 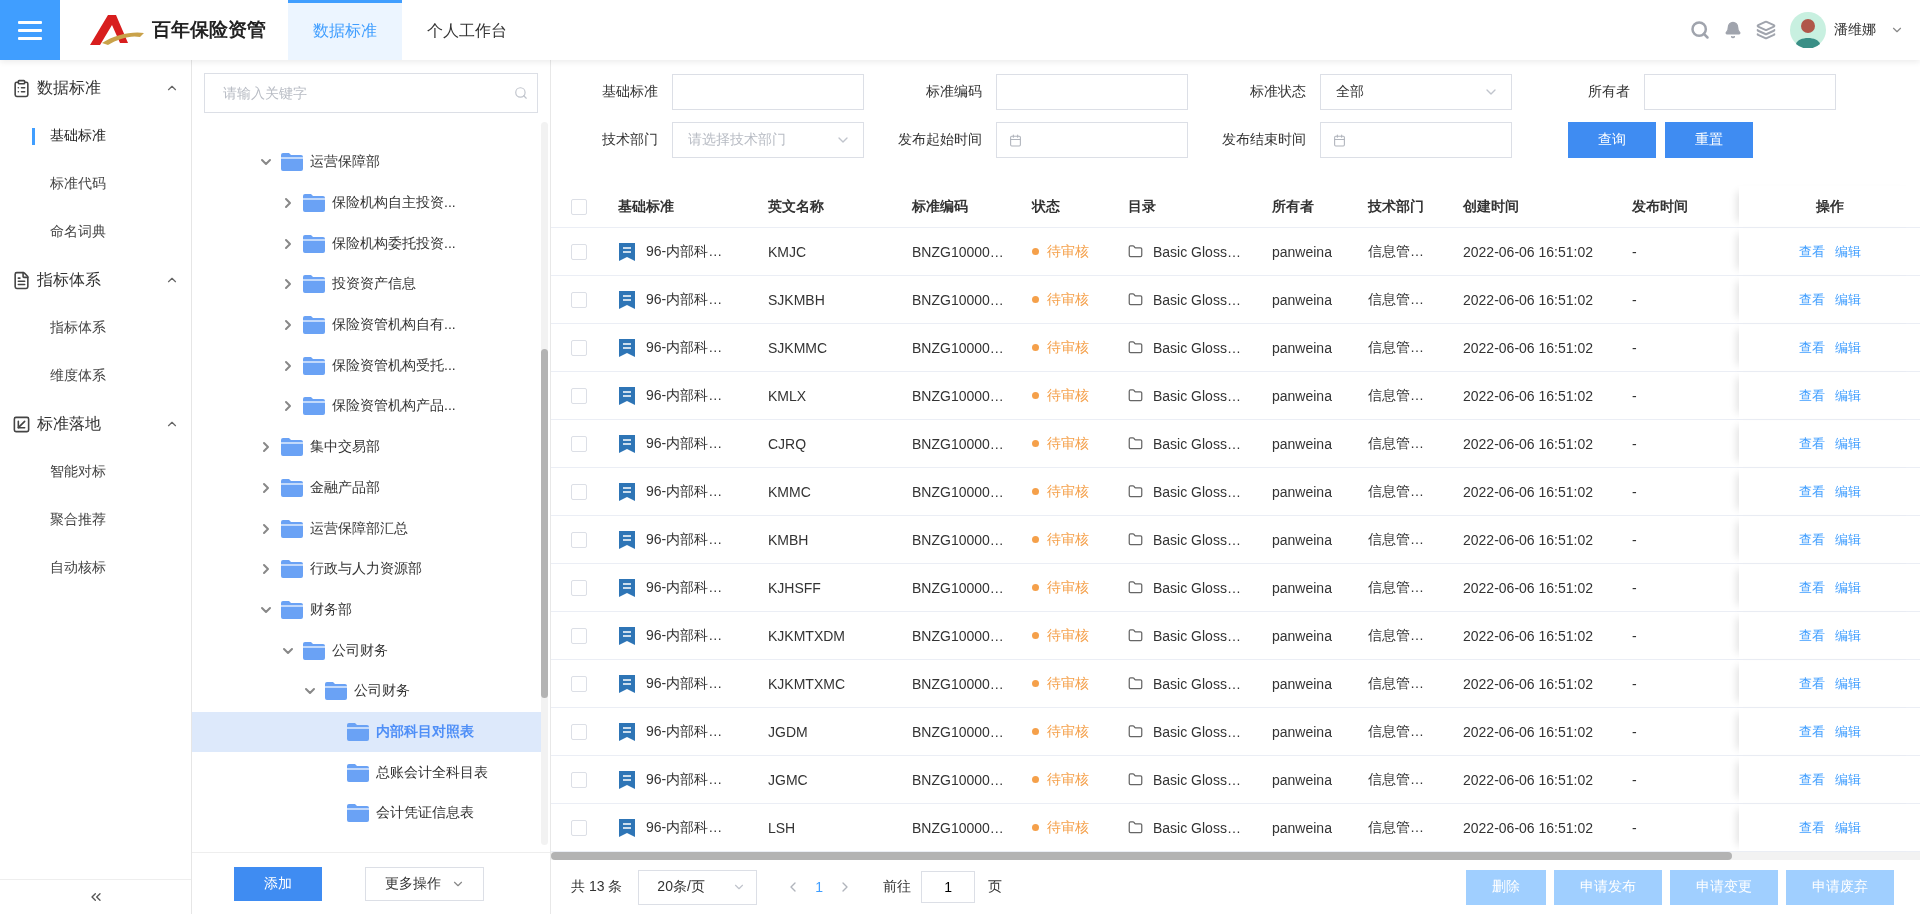 What do you see at coordinates (366, 569) in the screenshot?
I see `tree-node: 行政与人力资源部` at bounding box center [366, 569].